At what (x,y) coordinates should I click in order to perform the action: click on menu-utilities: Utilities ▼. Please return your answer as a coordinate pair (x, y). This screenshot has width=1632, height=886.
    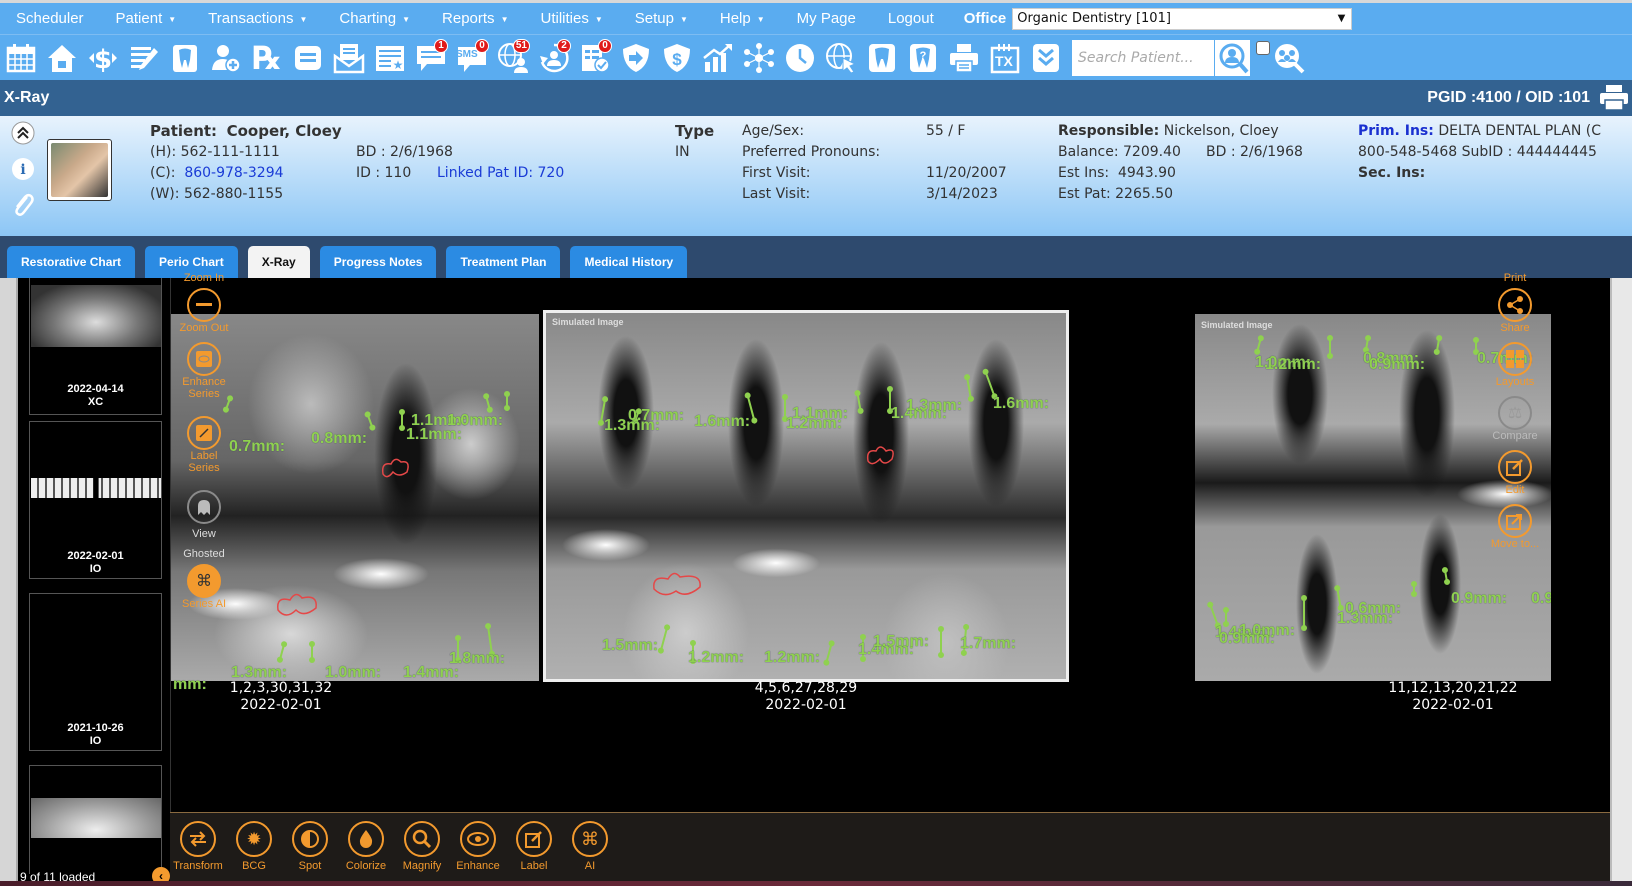
    Looking at the image, I should click on (571, 18).